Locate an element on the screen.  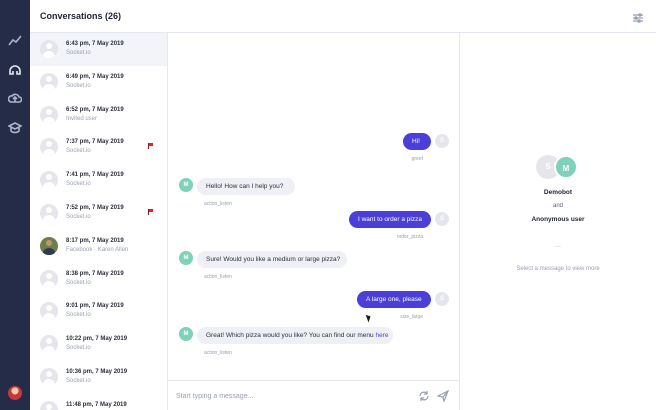
bot-message-bubble: Hello! How can I help you? is located at coordinates (246, 186).